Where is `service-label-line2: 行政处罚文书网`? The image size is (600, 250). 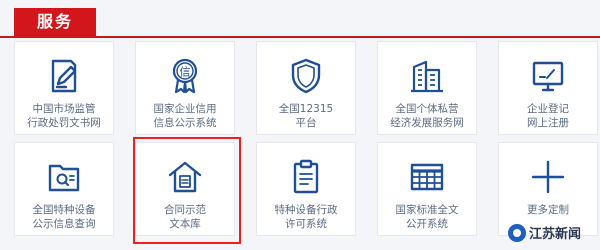 service-label-line2: 行政处罚文书网 is located at coordinates (64, 123).